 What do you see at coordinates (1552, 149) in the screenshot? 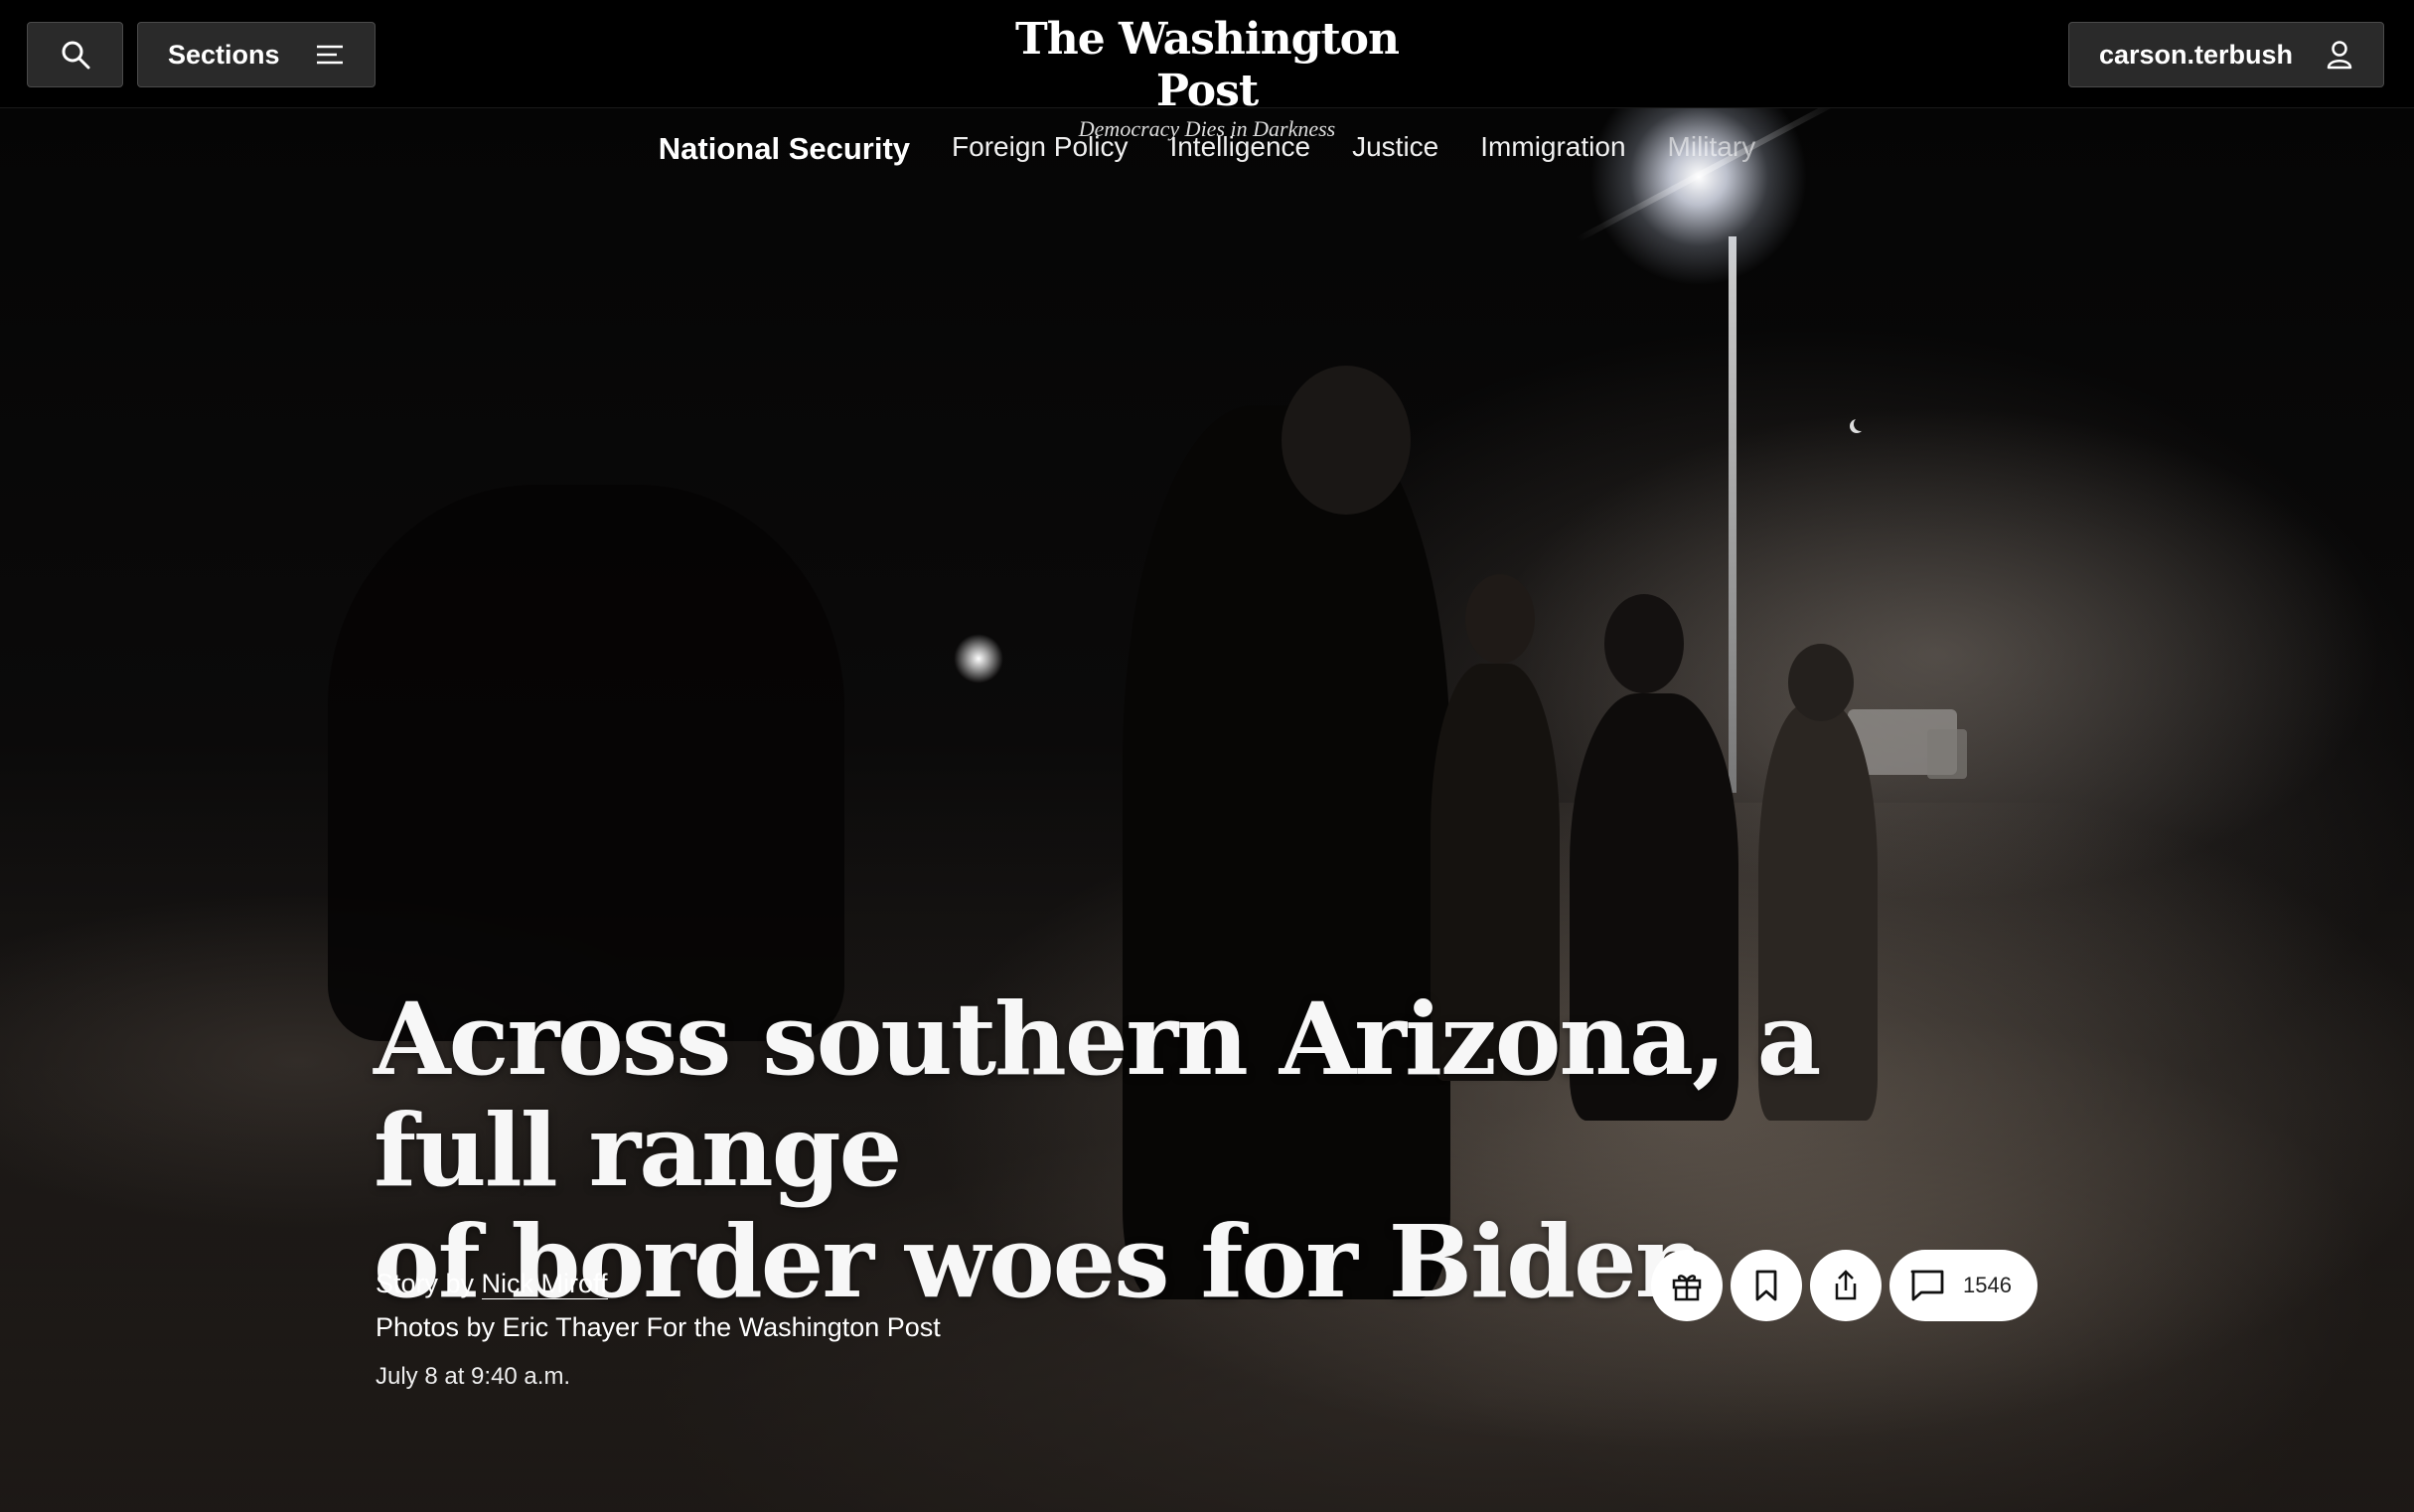
I see `nav-immigration: Immigration` at bounding box center [1552, 149].